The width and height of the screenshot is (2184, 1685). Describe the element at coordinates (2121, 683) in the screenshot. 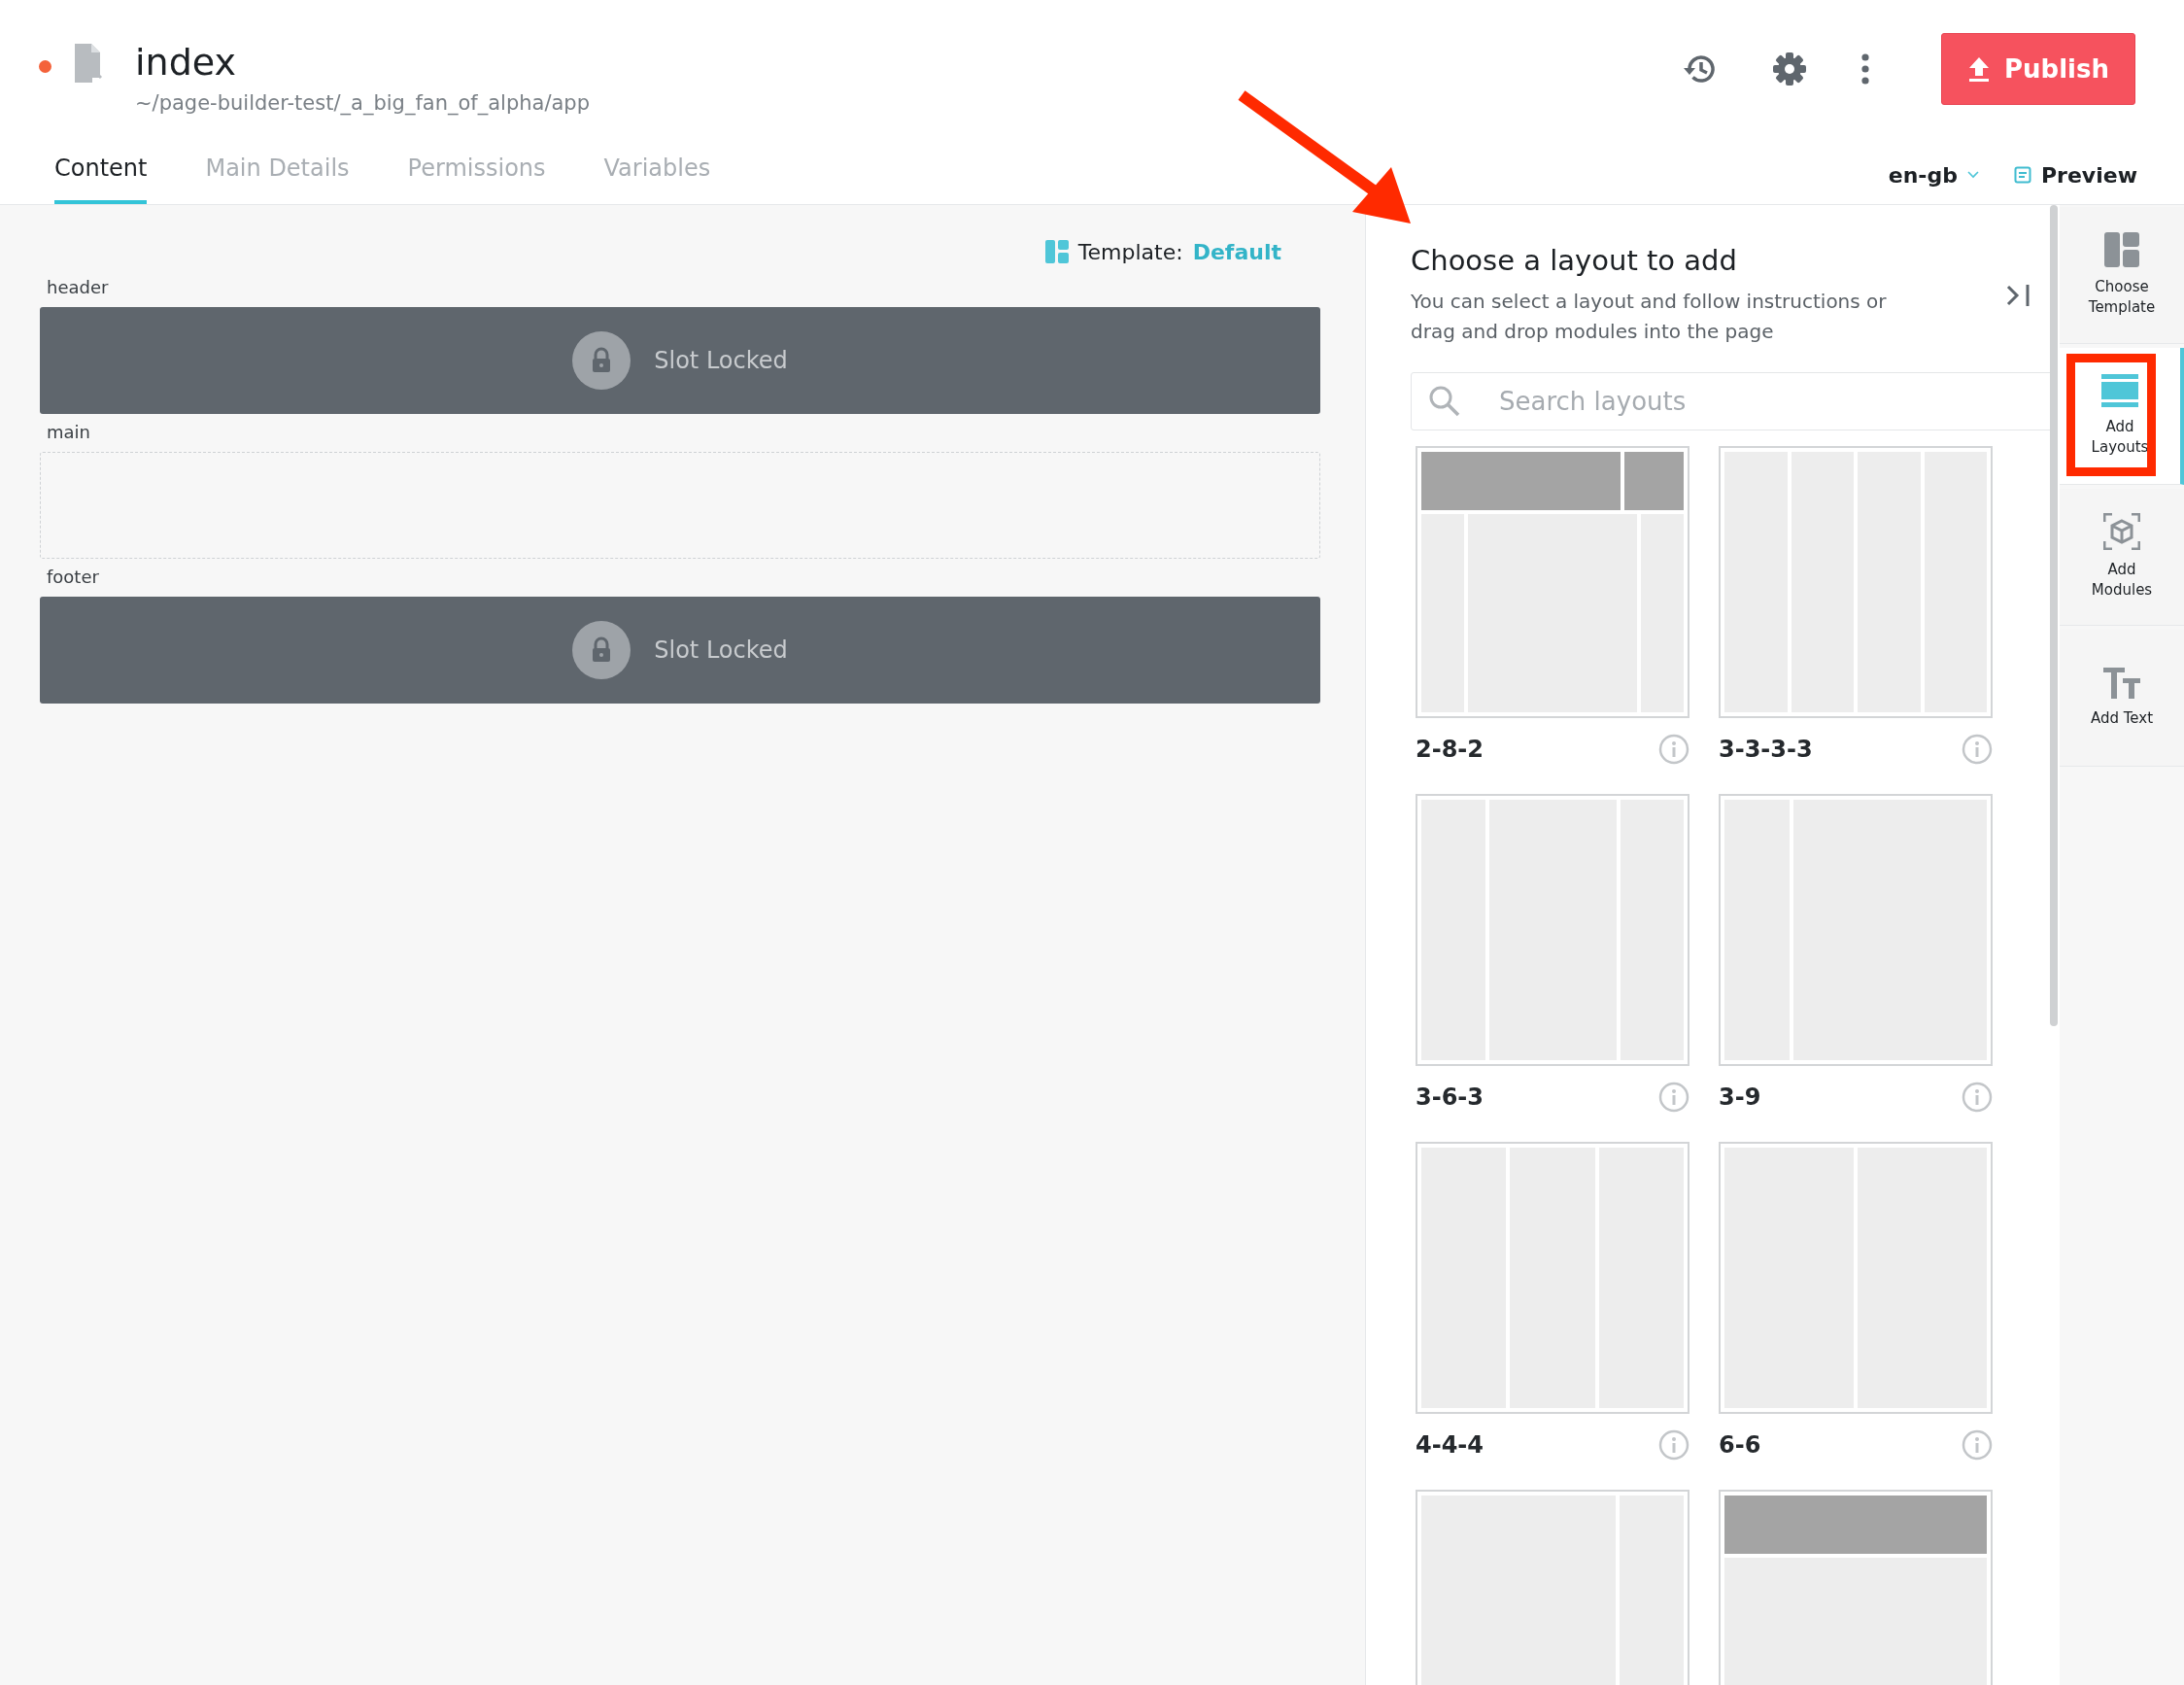

I see `text-icon` at that location.